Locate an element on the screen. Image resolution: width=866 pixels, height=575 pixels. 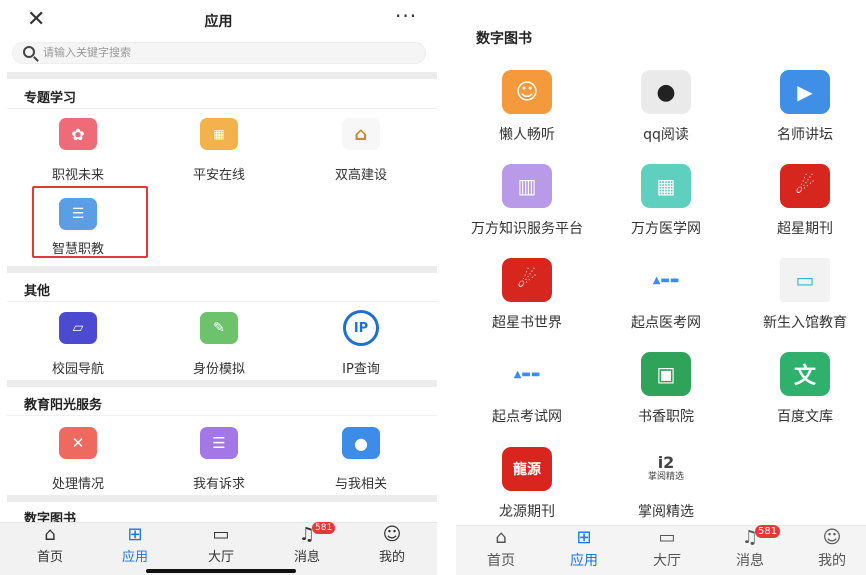
tab-label: 大厅 is located at coordinates (667, 561).